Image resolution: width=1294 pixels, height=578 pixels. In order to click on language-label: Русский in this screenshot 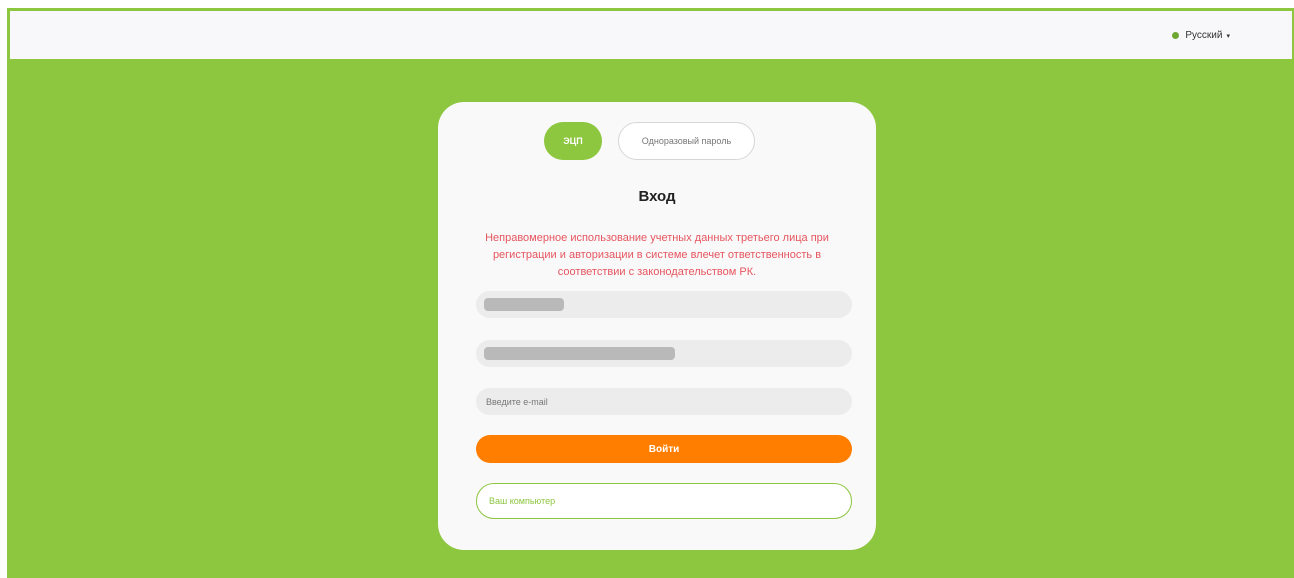, I will do `click(1204, 35)`.